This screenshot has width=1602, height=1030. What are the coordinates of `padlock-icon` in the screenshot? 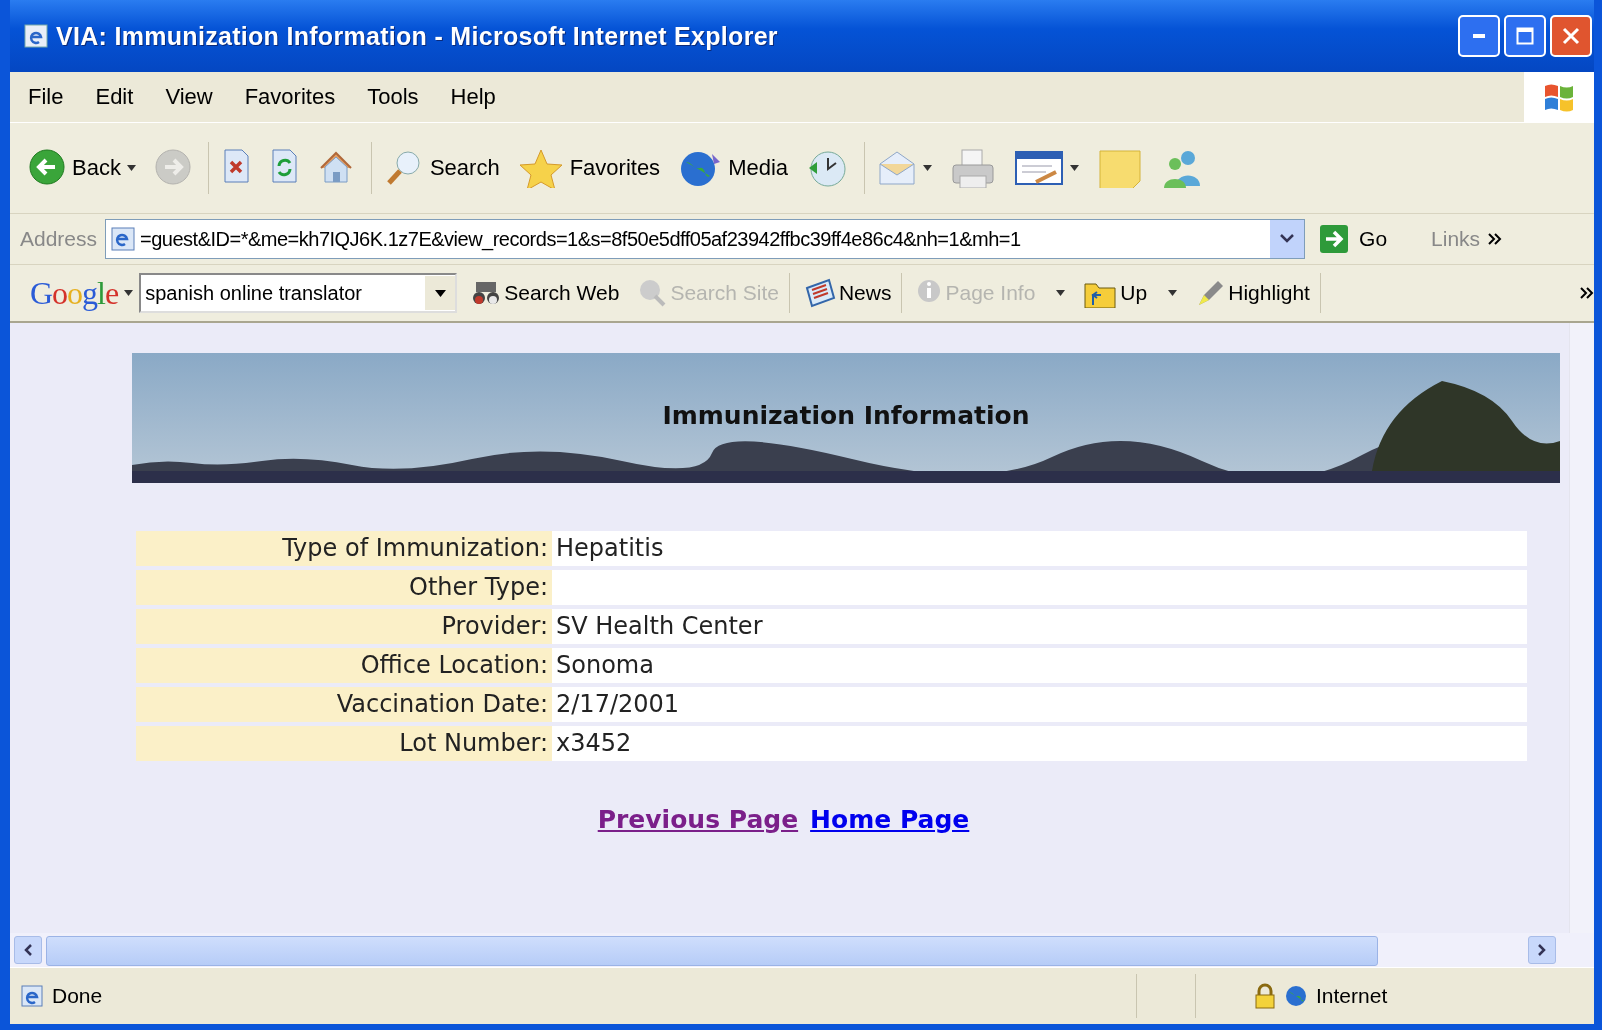 It's located at (1265, 996).